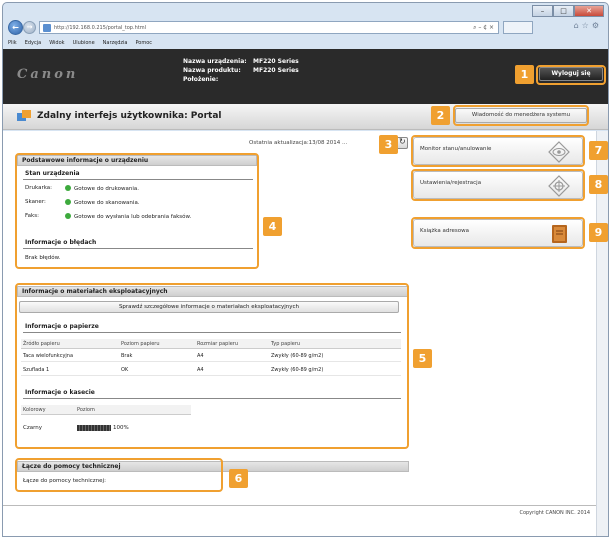  Describe the element at coordinates (521, 115) in the screenshot. I see `highlight-message` at that location.